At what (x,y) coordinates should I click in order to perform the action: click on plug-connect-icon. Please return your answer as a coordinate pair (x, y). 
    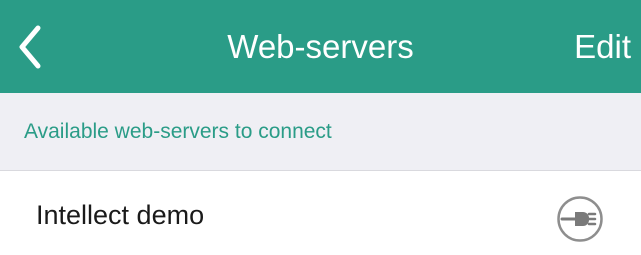
    Looking at the image, I should click on (580, 219).